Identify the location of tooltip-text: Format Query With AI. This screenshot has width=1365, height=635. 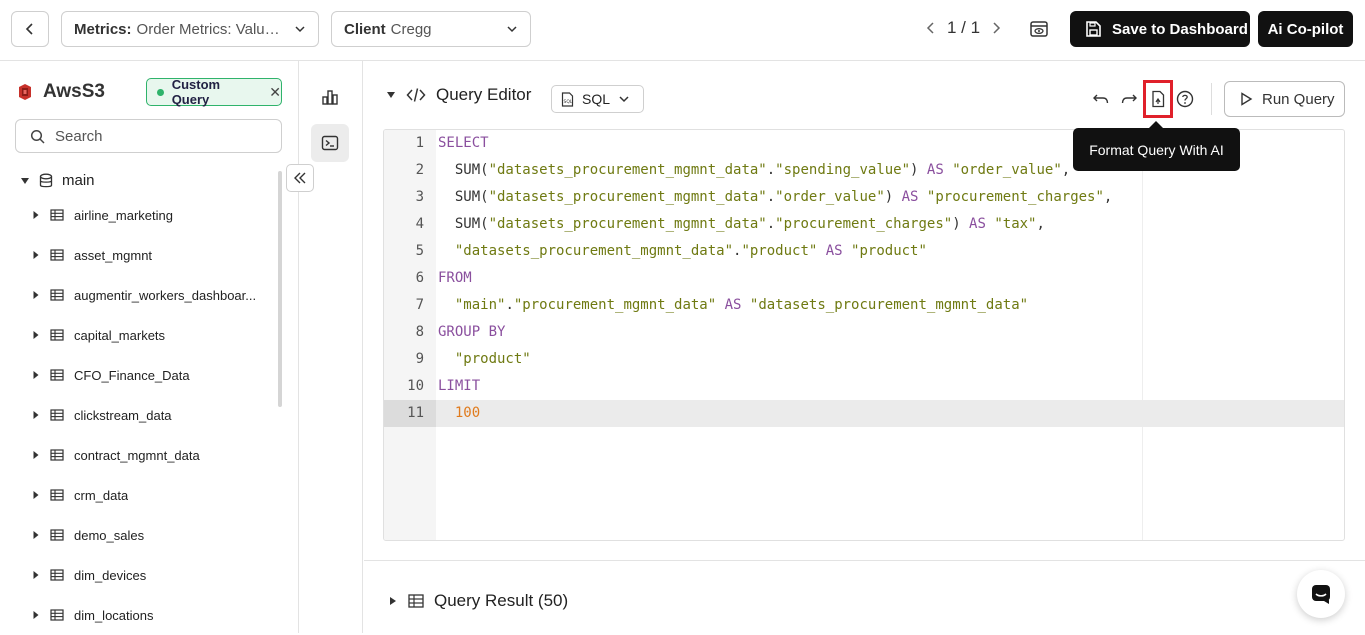
(1156, 149).